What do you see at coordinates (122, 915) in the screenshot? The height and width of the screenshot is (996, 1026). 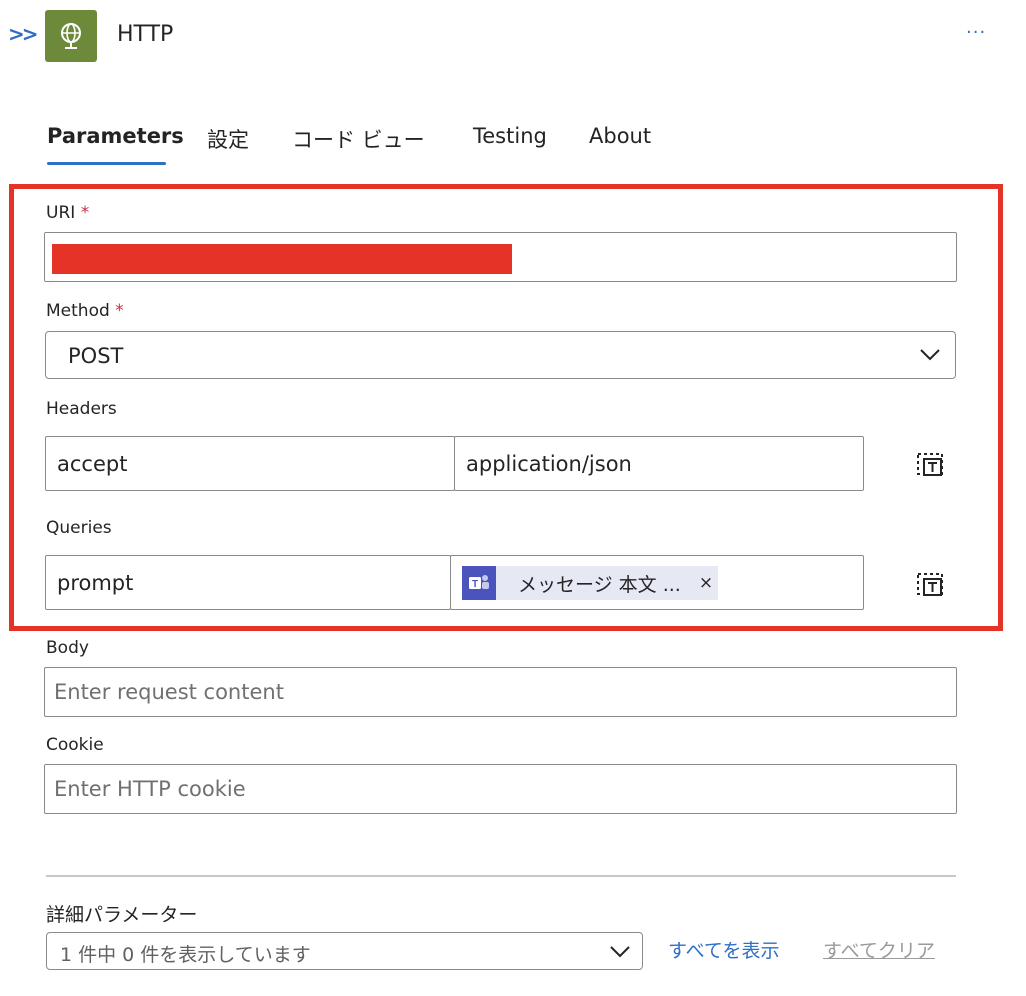 I see `advanced-parameters-label: 詳細パラメーター` at bounding box center [122, 915].